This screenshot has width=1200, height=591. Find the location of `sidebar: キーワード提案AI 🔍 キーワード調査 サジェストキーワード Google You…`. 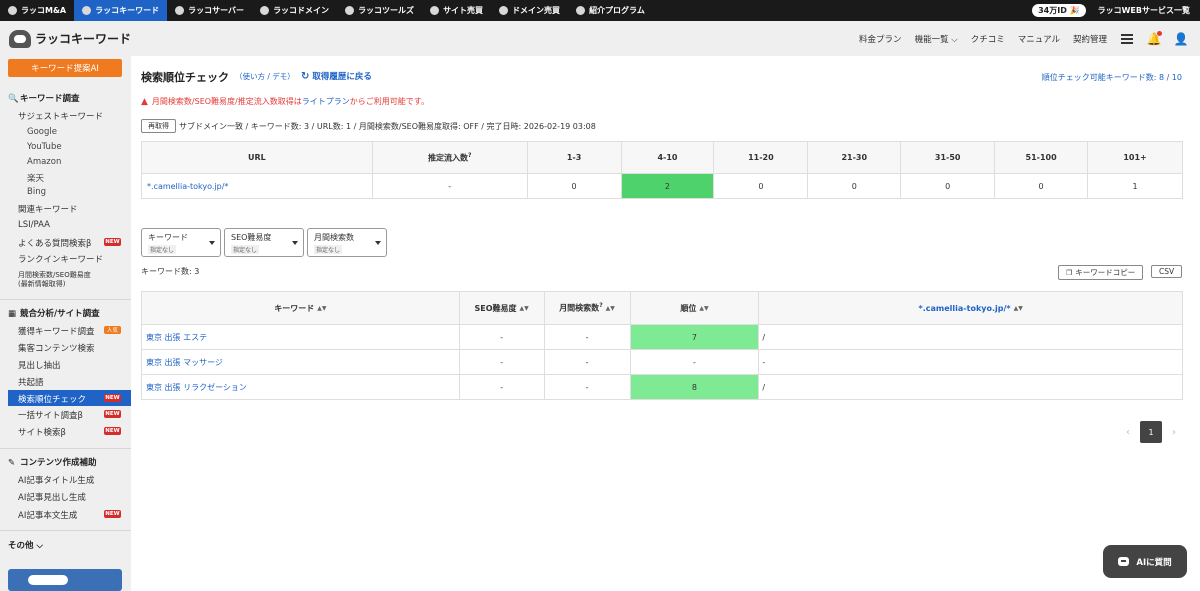

sidebar: キーワード提案AI 🔍 キーワード調査 サジェストキーワード Google You… is located at coordinates (65, 323).